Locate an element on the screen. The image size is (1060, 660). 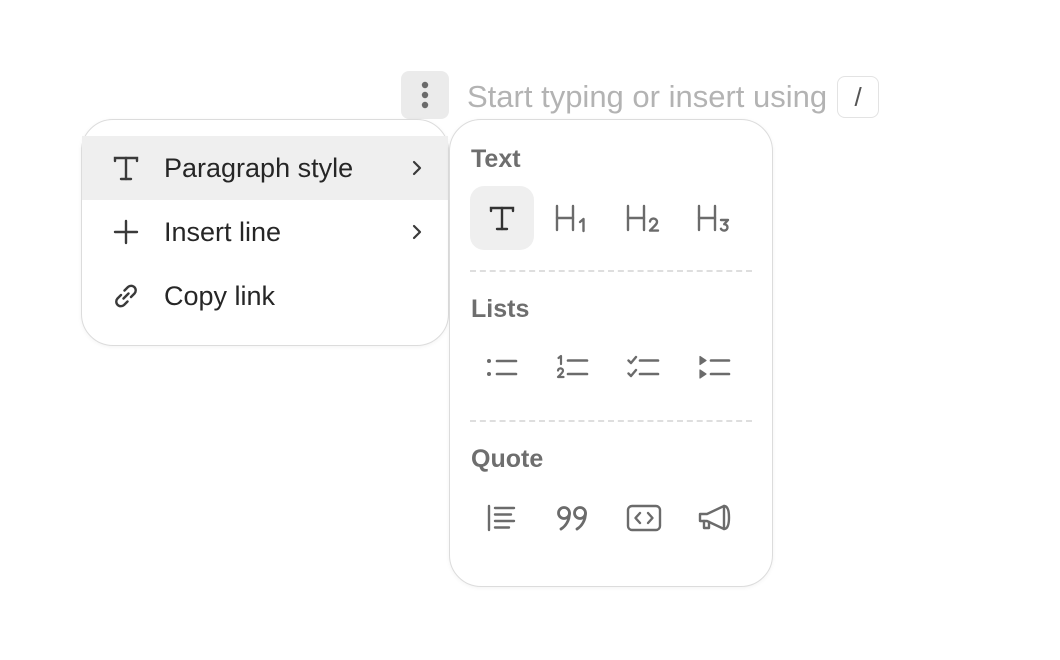
callout-icon is located at coordinates (714, 517).